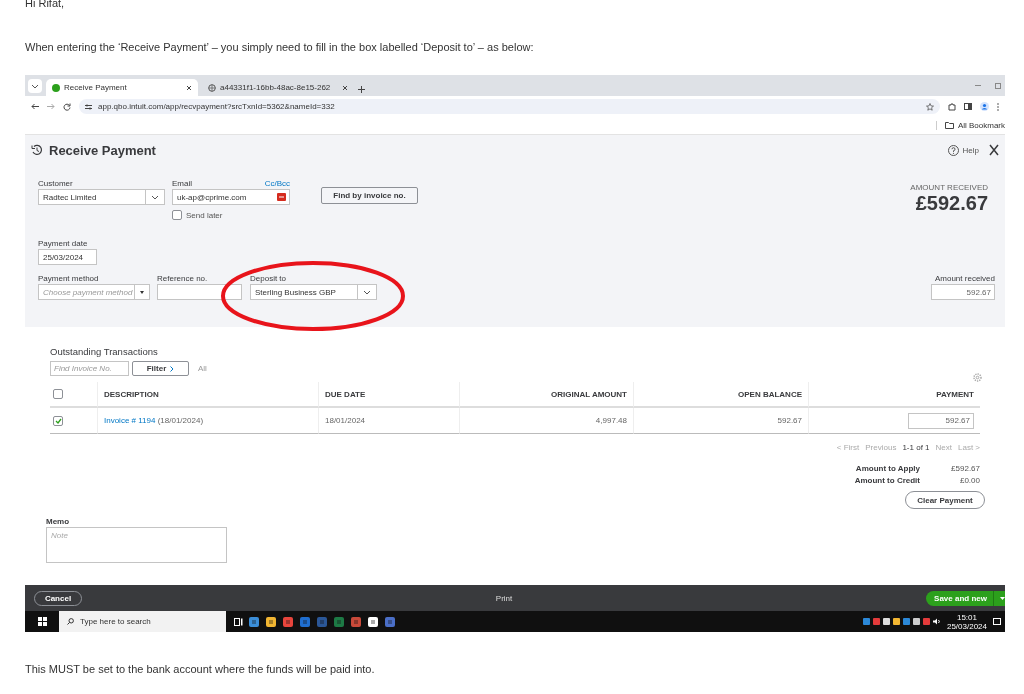  I want to click on task-view-icon, so click(238, 621).